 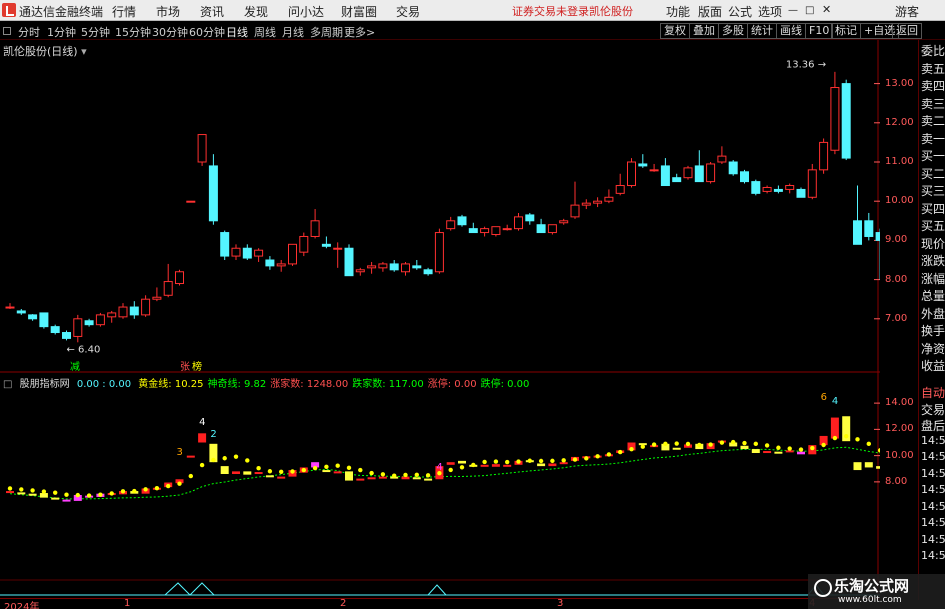 I want to click on menu-item-options: 选项, so click(x=770, y=11).